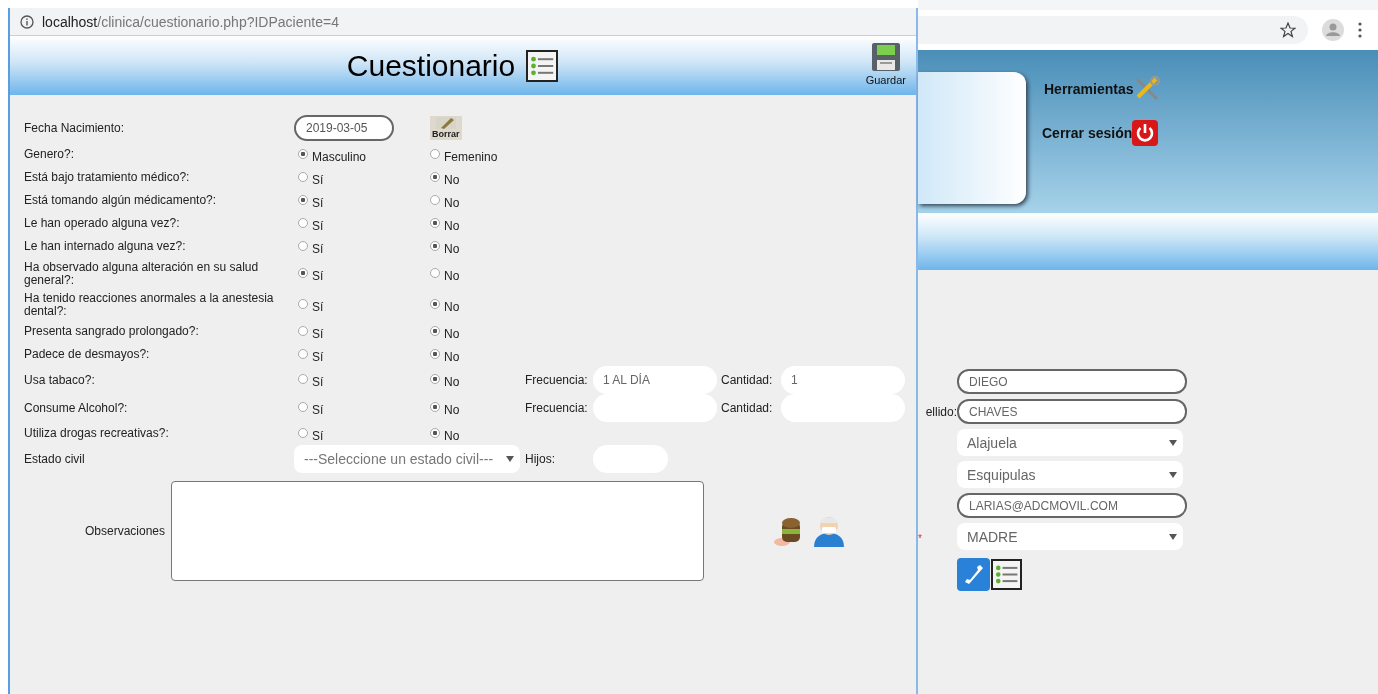 Image resolution: width=1378 pixels, height=694 pixels. Describe the element at coordinates (477, 154) in the screenshot. I see `radio-option: Femenino` at that location.